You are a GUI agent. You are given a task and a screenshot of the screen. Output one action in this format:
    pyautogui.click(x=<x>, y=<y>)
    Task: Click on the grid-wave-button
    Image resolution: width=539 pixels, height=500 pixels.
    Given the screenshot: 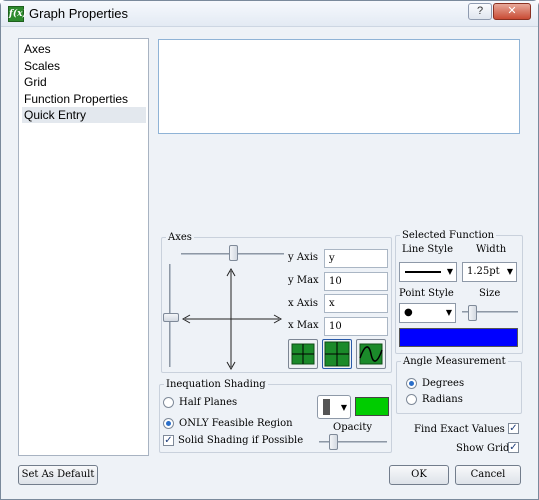 What is the action you would take?
    pyautogui.click(x=371, y=354)
    